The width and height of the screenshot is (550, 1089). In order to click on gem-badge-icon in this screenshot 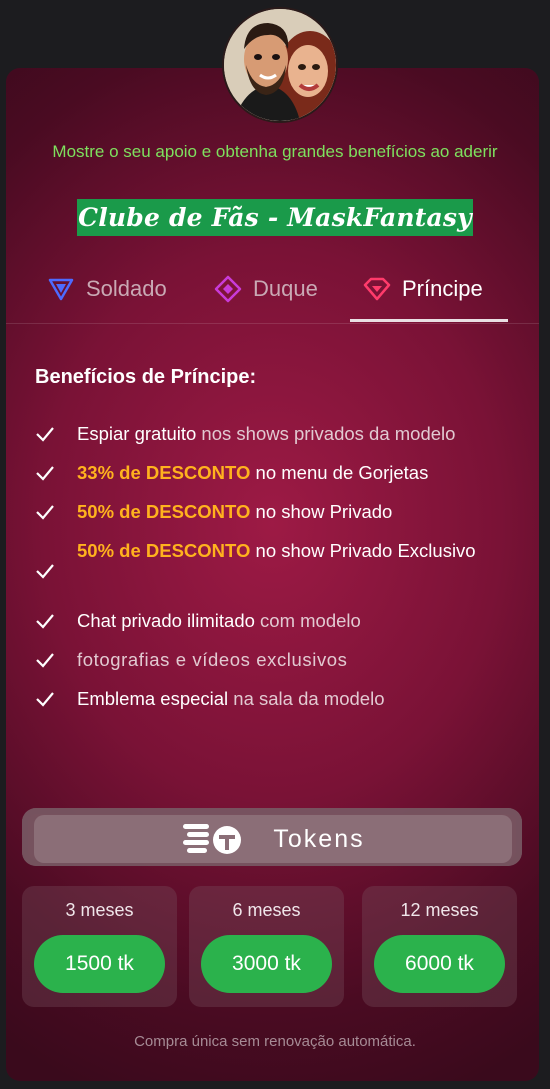, I will do `click(377, 289)`.